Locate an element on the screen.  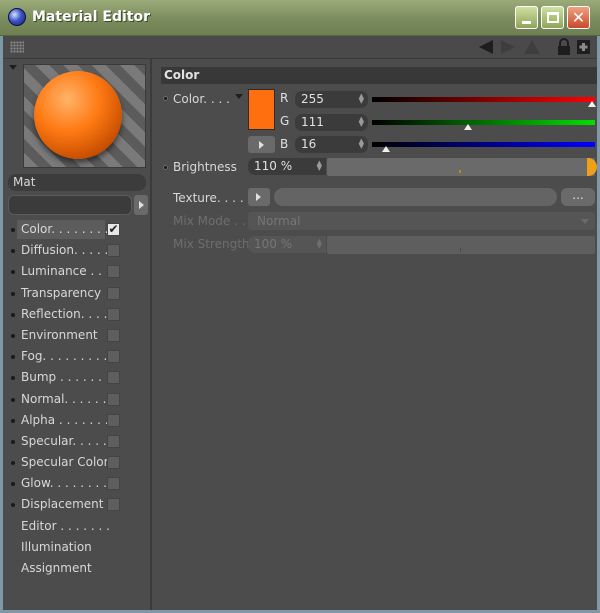
material-name-field: Mat is located at coordinates (77, 182).